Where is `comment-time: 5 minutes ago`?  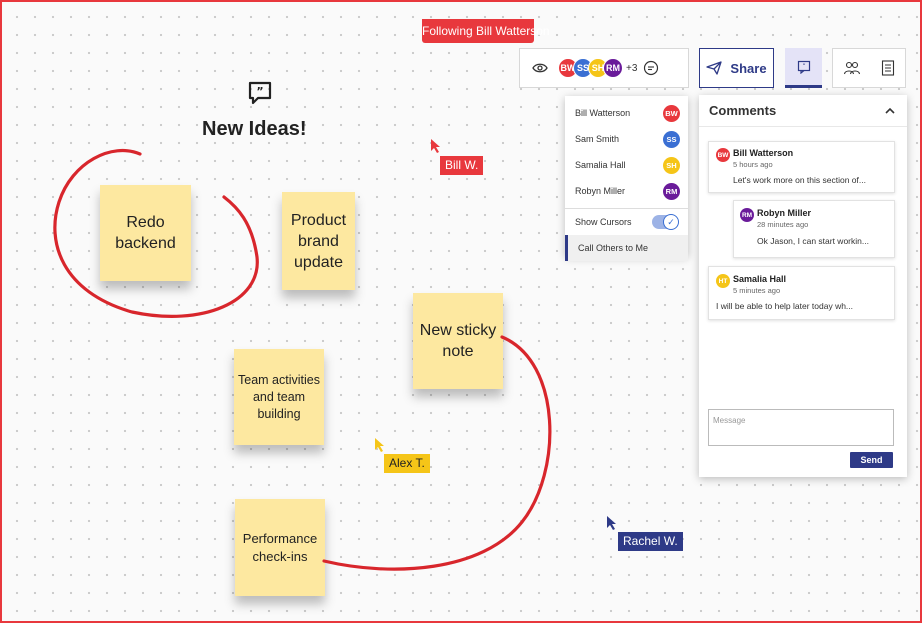
comment-time: 5 minutes ago is located at coordinates (757, 290).